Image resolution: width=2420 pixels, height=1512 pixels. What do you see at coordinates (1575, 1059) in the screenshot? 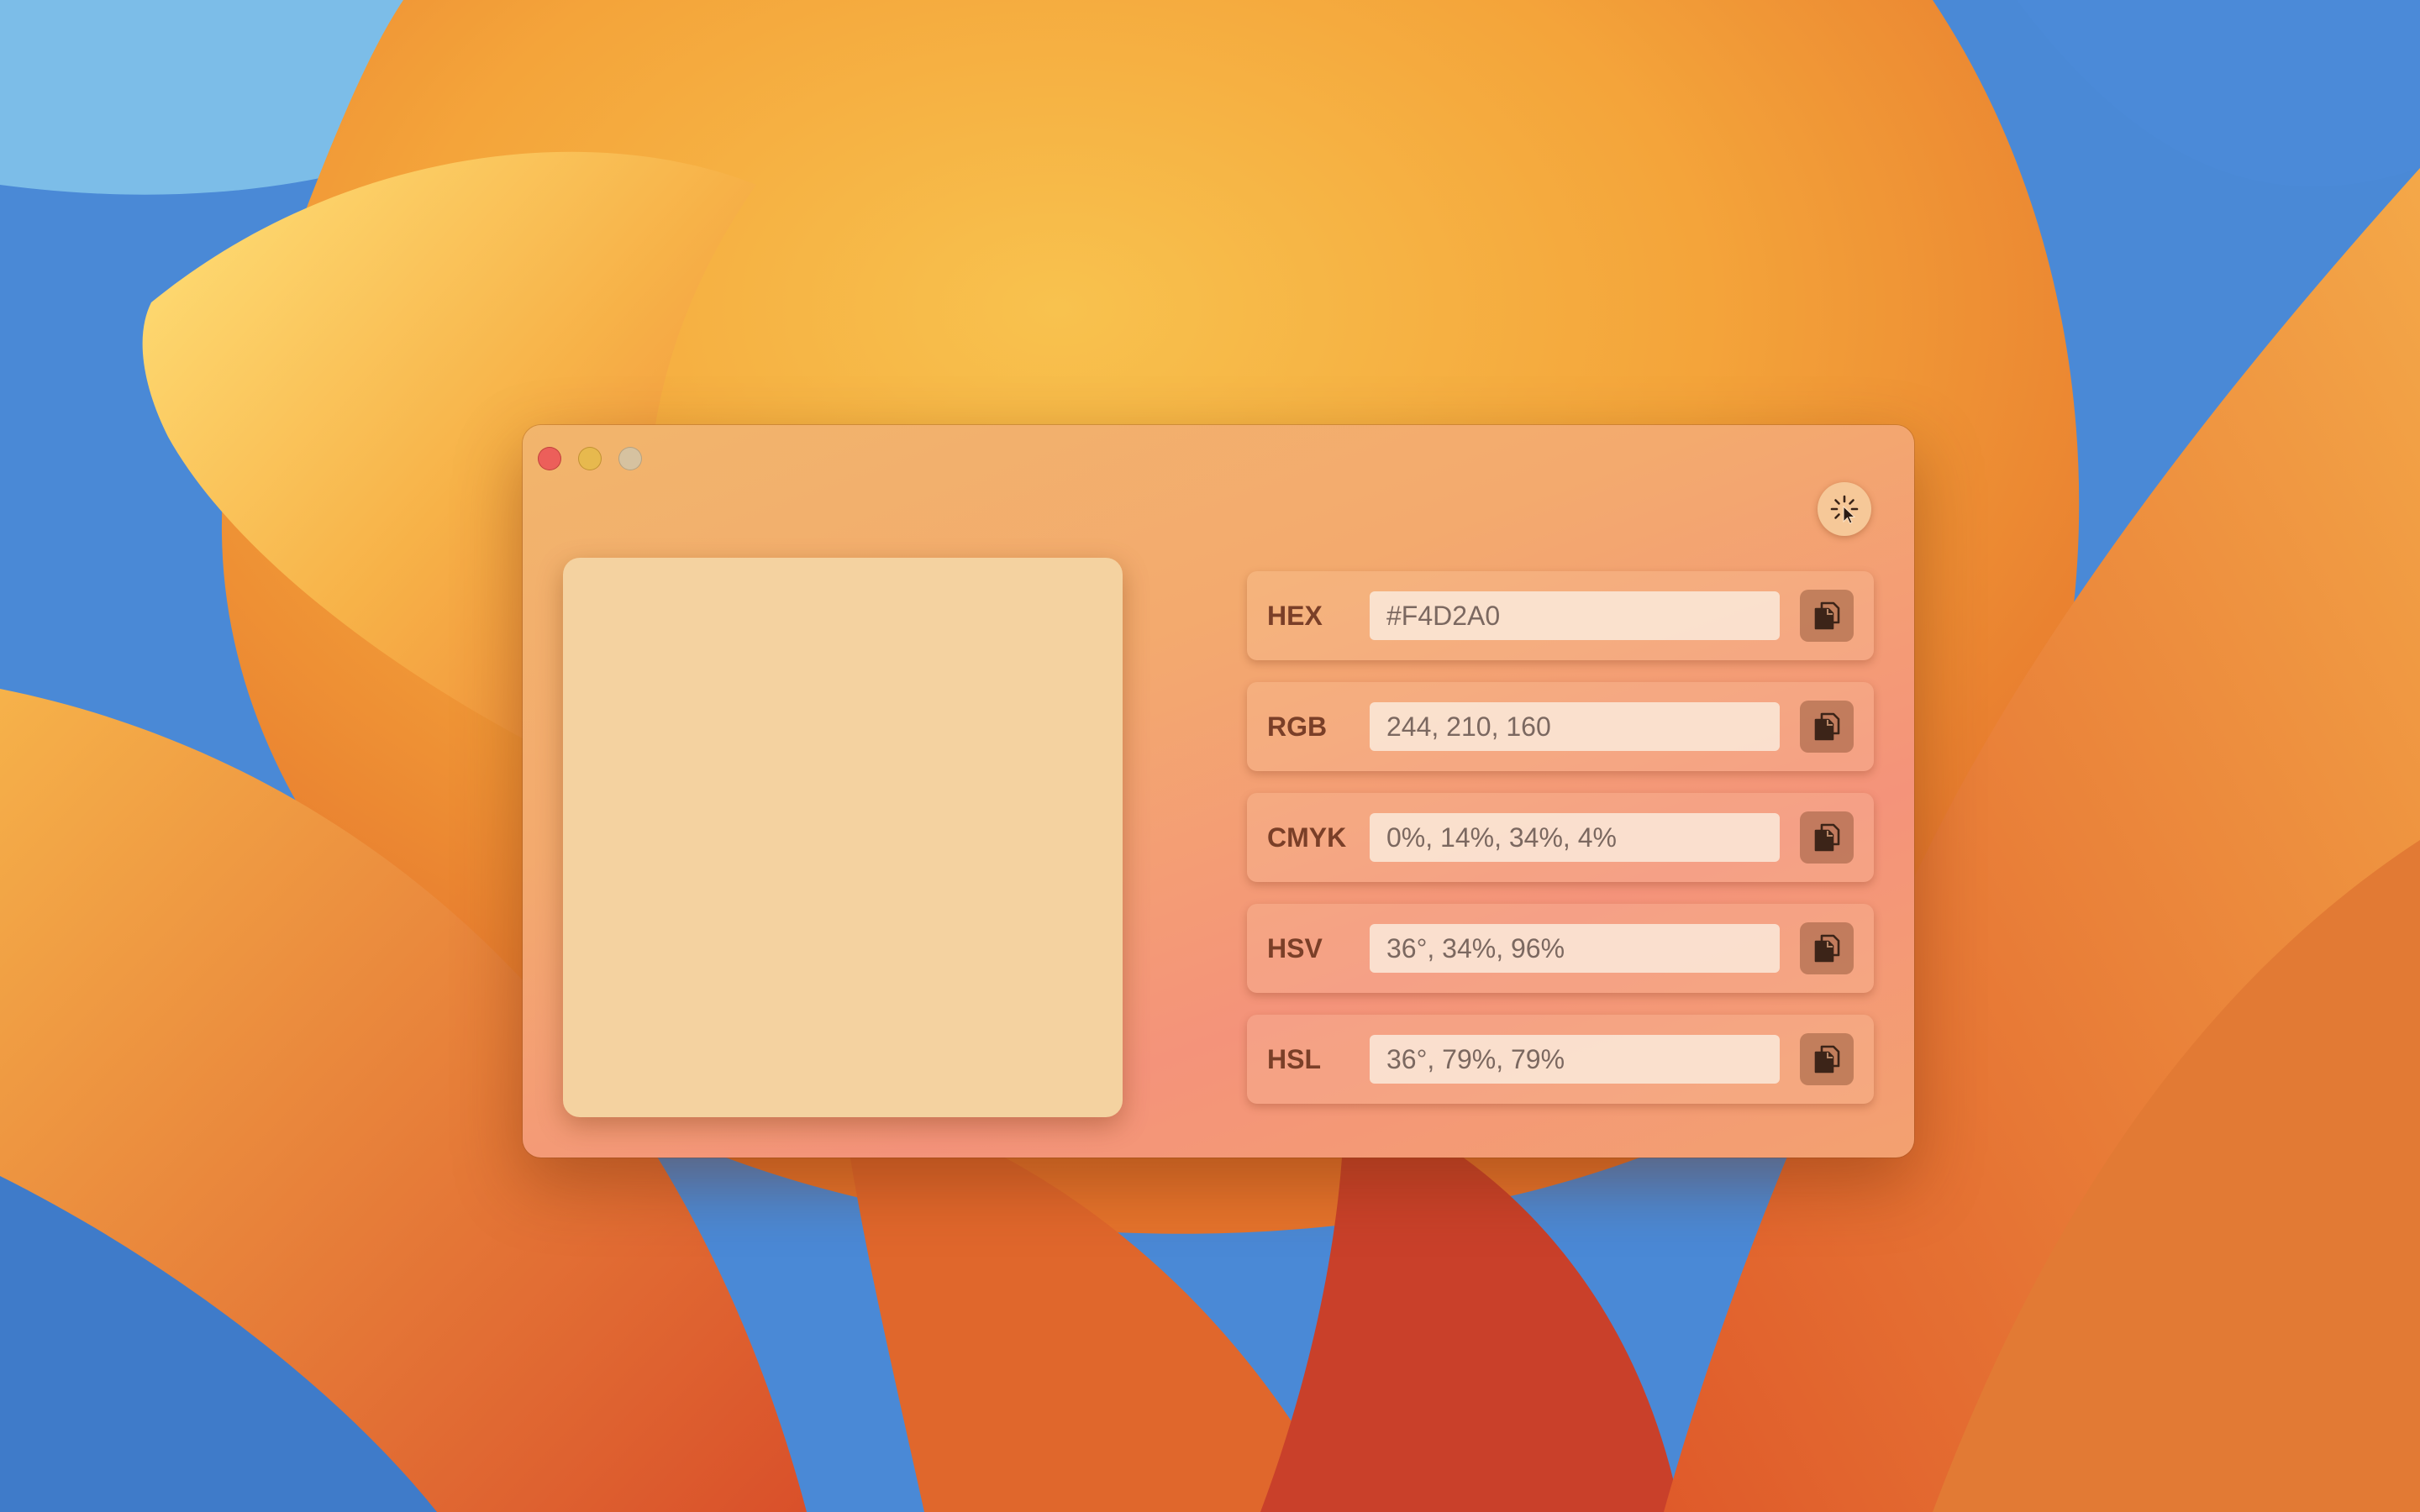
I see `hsl-value-field` at bounding box center [1575, 1059].